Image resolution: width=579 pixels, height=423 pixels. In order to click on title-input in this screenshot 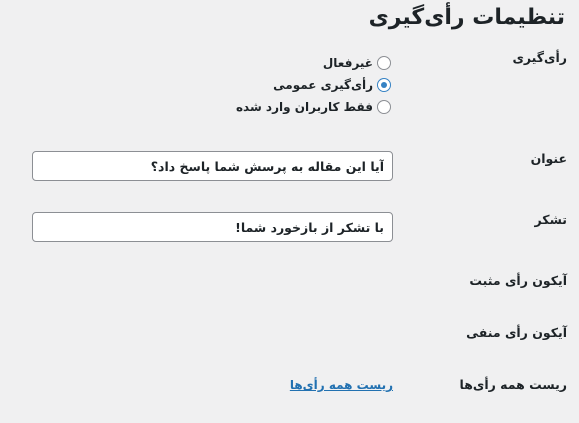, I will do `click(212, 166)`.